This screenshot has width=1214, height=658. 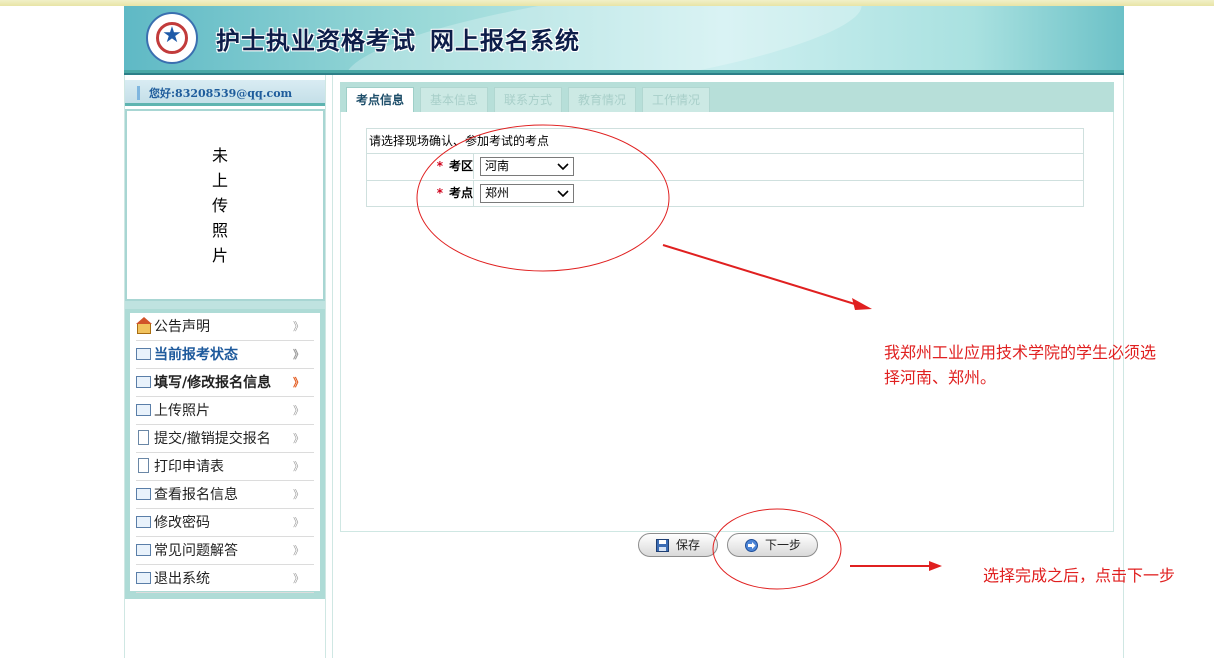 I want to click on form-instruction: 请选择现场确认、参加考试的考点, so click(x=459, y=141).